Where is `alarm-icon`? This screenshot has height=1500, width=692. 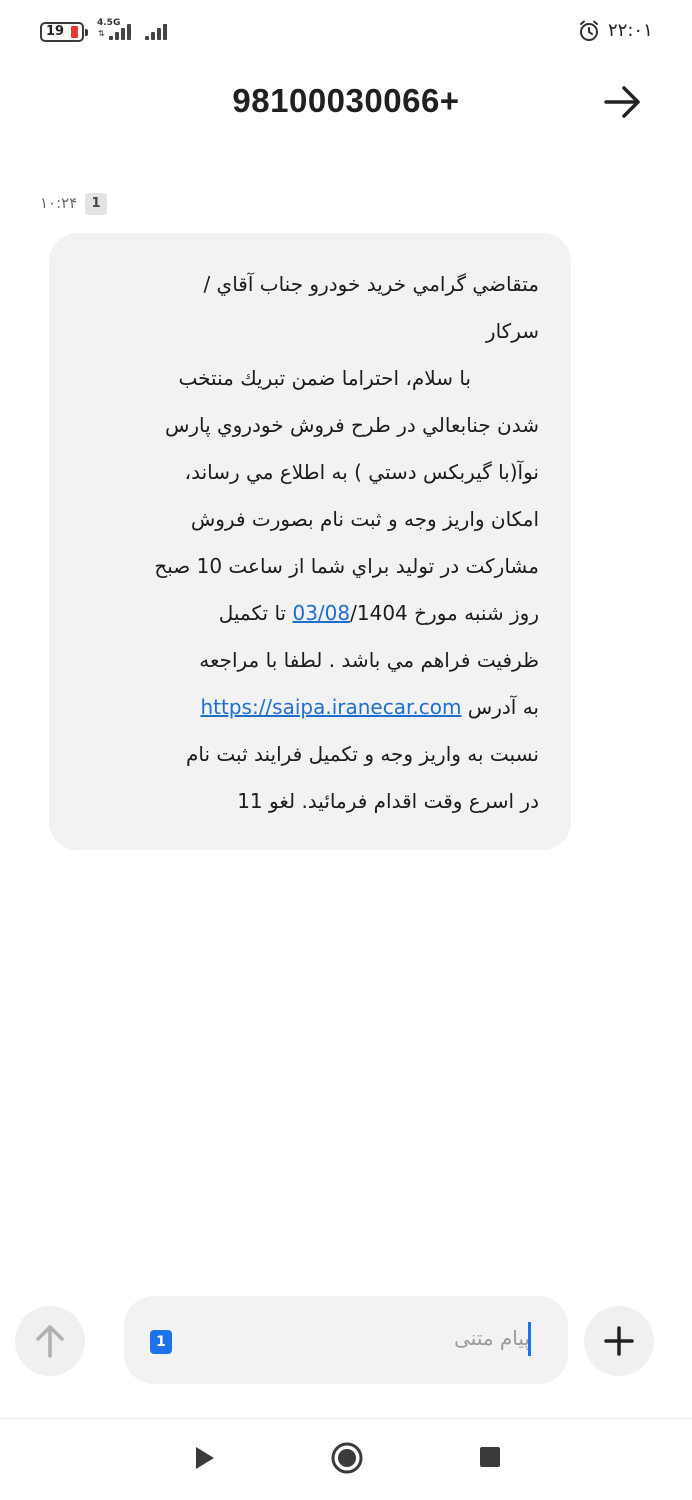 alarm-icon is located at coordinates (589, 30).